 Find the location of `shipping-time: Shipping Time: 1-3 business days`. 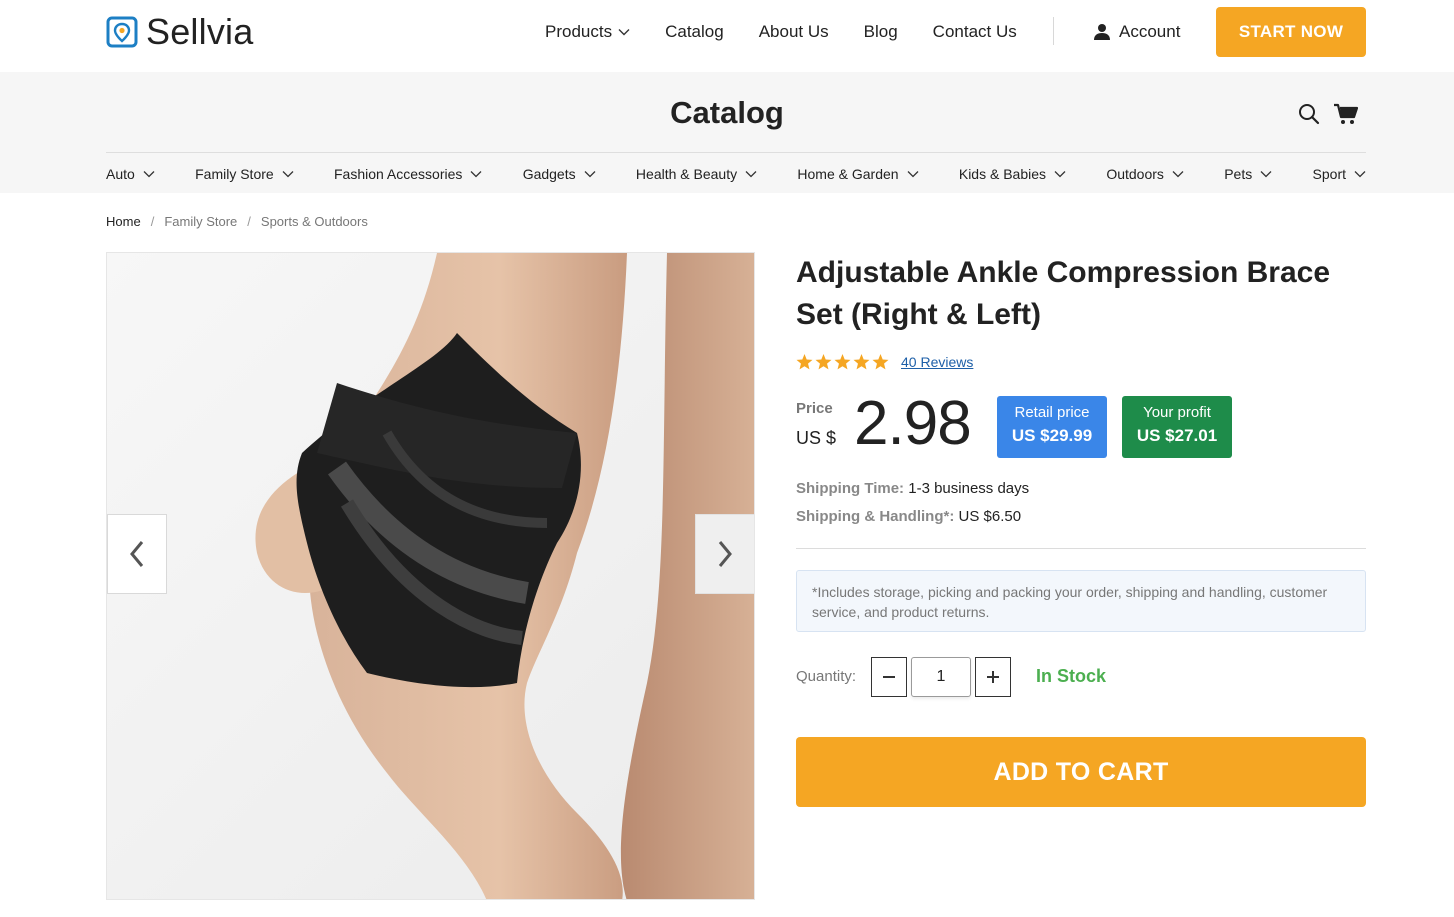

shipping-time: Shipping Time: 1-3 business days is located at coordinates (912, 488).